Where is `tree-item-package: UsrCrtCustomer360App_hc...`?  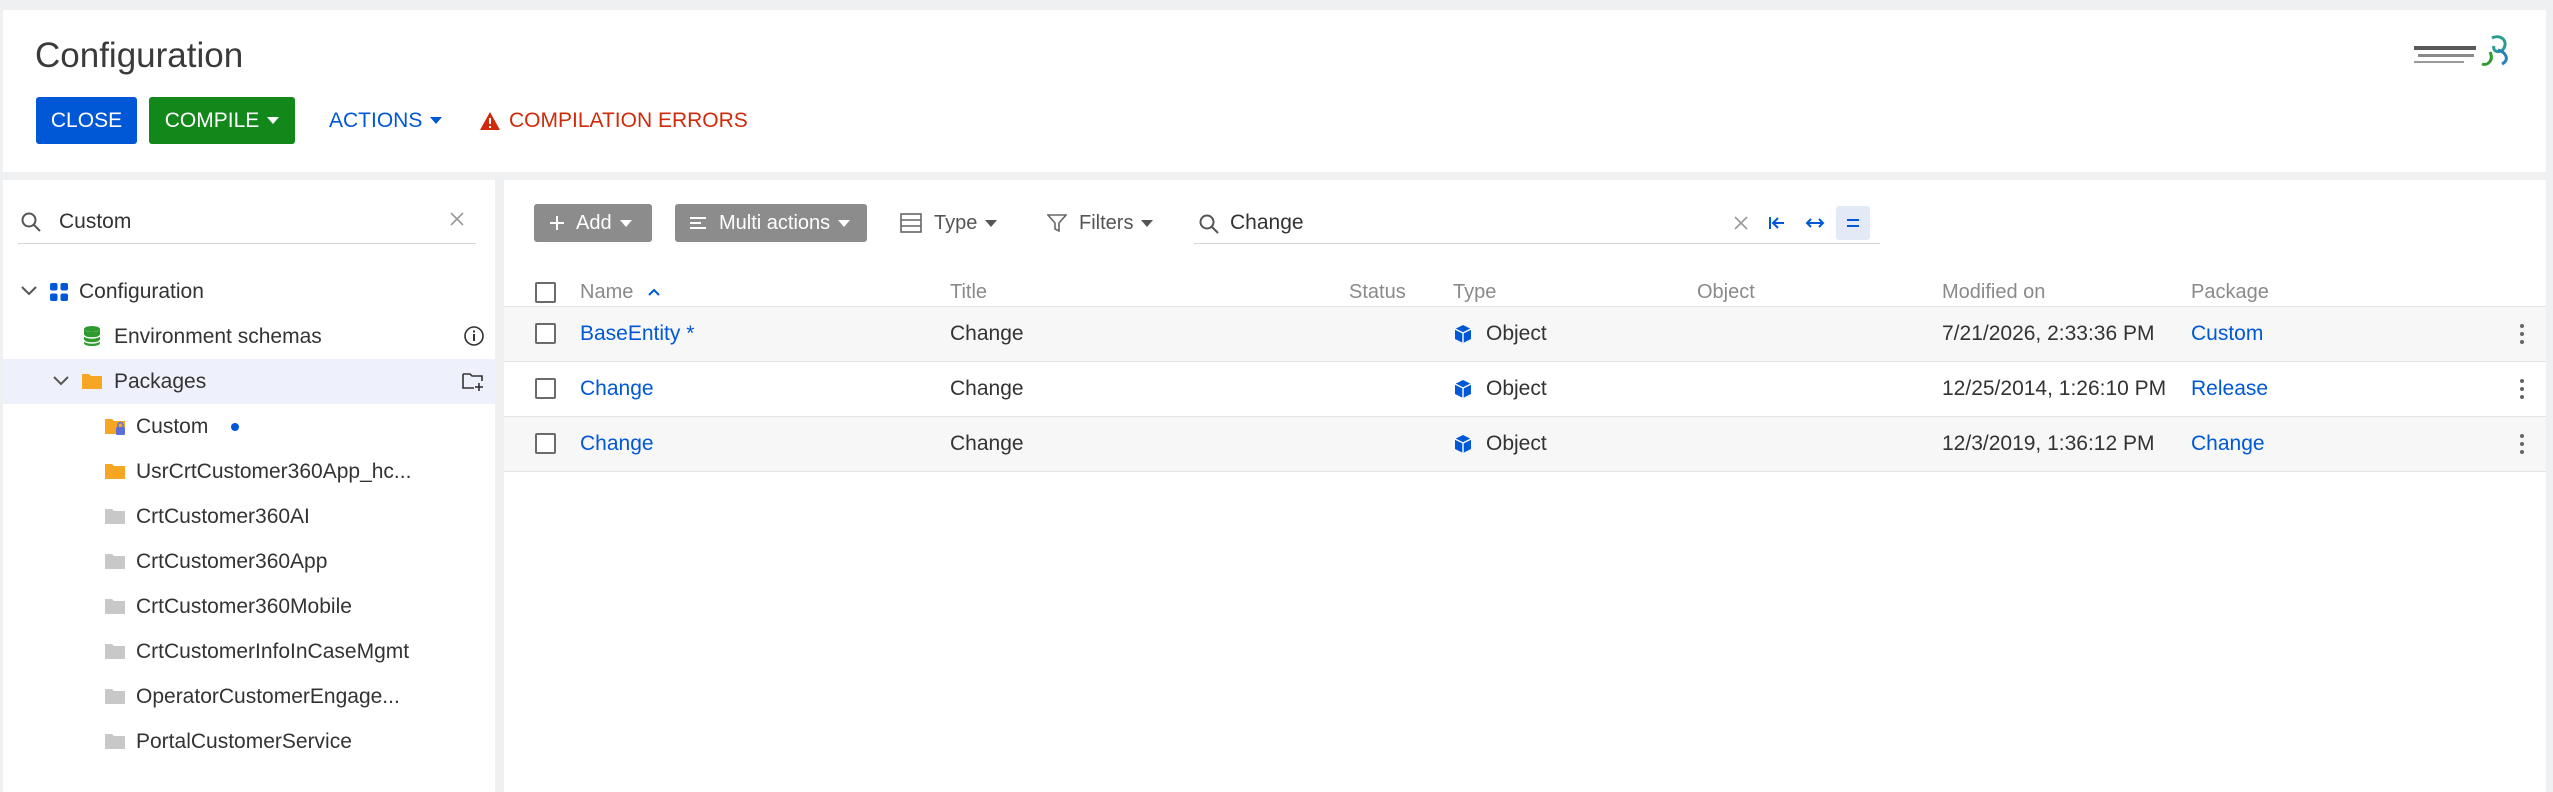 tree-item-package: UsrCrtCustomer360App_hc... is located at coordinates (249, 471).